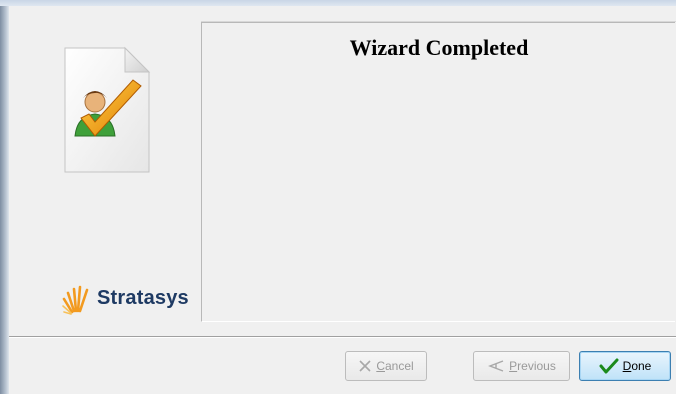 Image resolution: width=676 pixels, height=394 pixels. Describe the element at coordinates (532, 366) in the screenshot. I see `previous-button-label: Previous` at that location.